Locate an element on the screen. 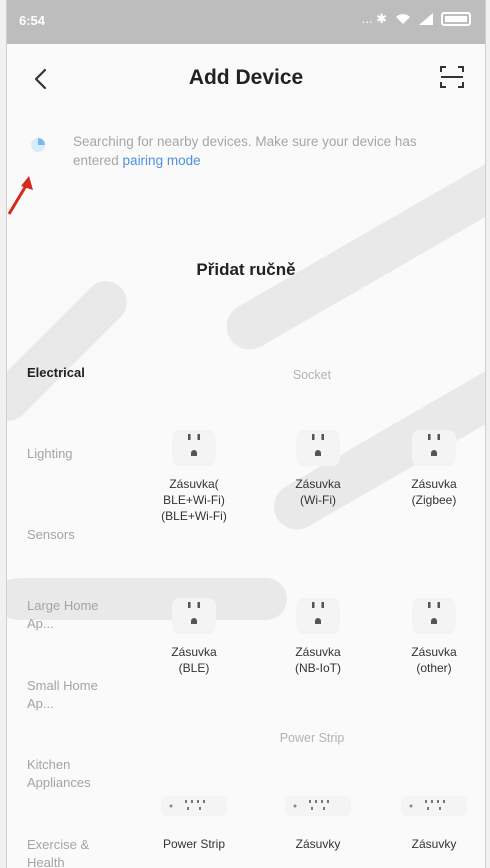 This screenshot has height=868, width=490. device-label: Zásuvka (Zigbee) is located at coordinates (434, 492).